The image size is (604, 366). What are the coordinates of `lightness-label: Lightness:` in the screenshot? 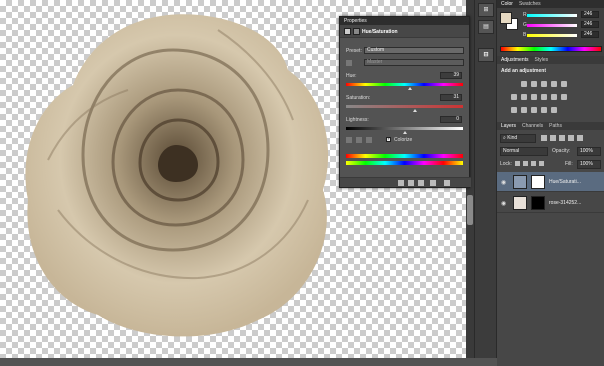 It's located at (357, 120).